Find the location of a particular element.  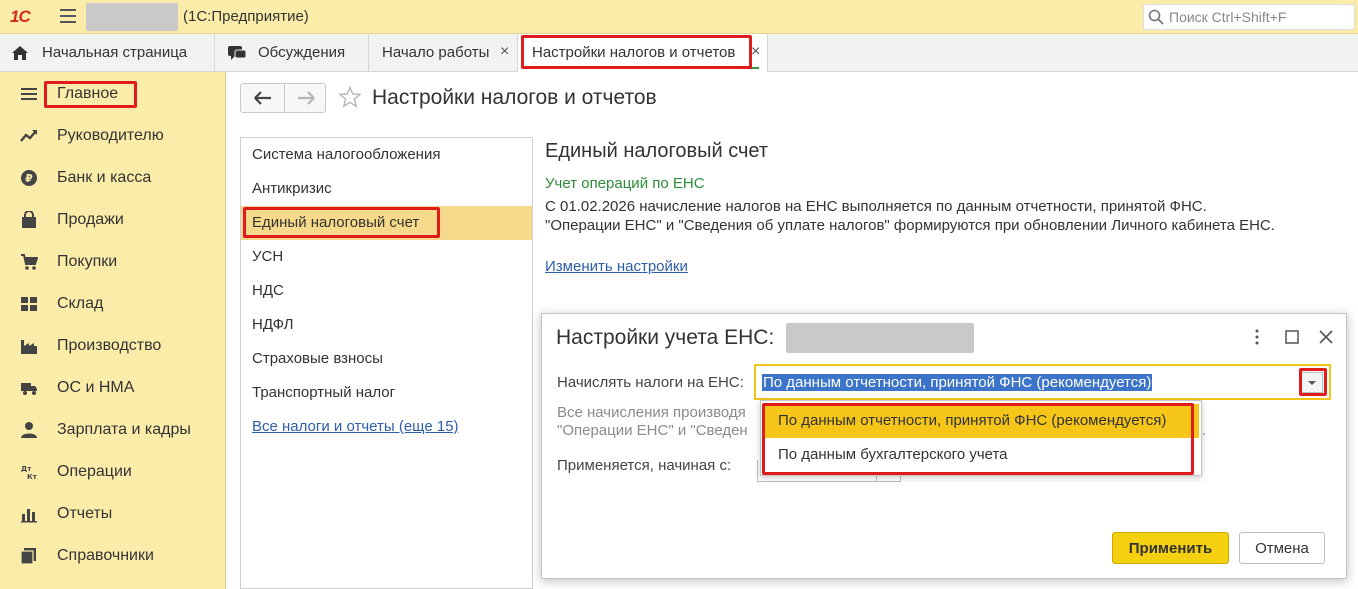

dt-kt-icon: ДтКт is located at coordinates (29, 473).